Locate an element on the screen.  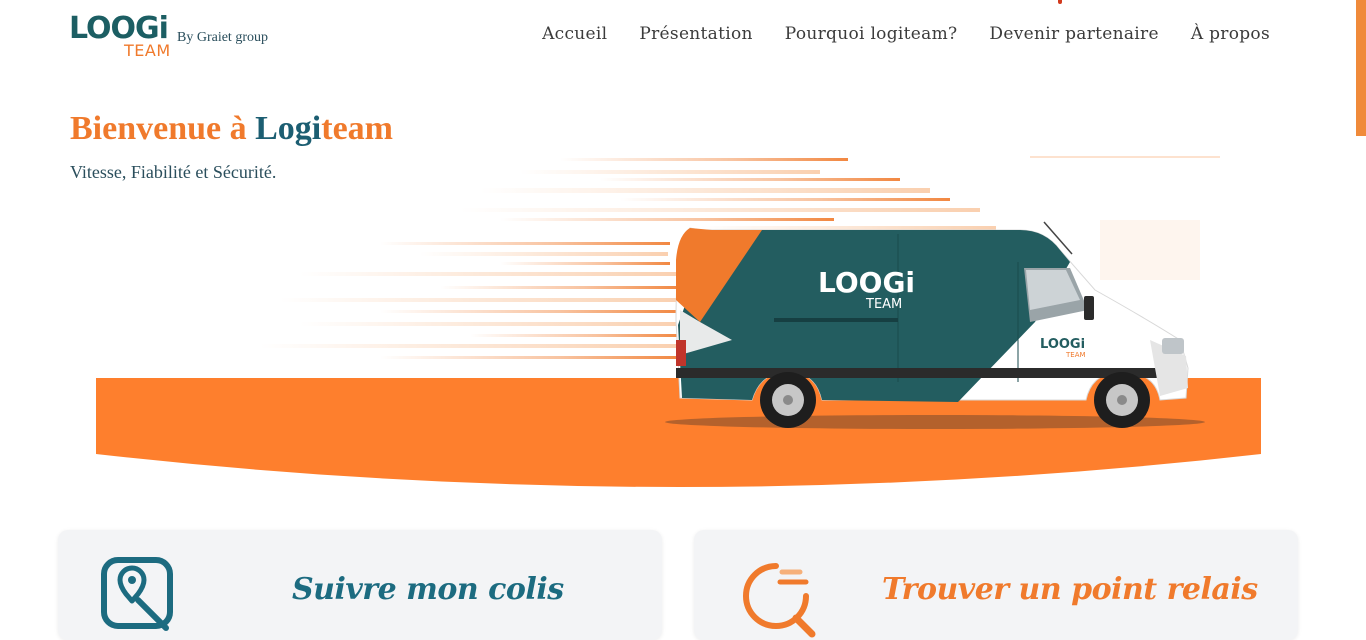
nav-link-pourquoi: Pourquoi logiteam? is located at coordinates (871, 34).